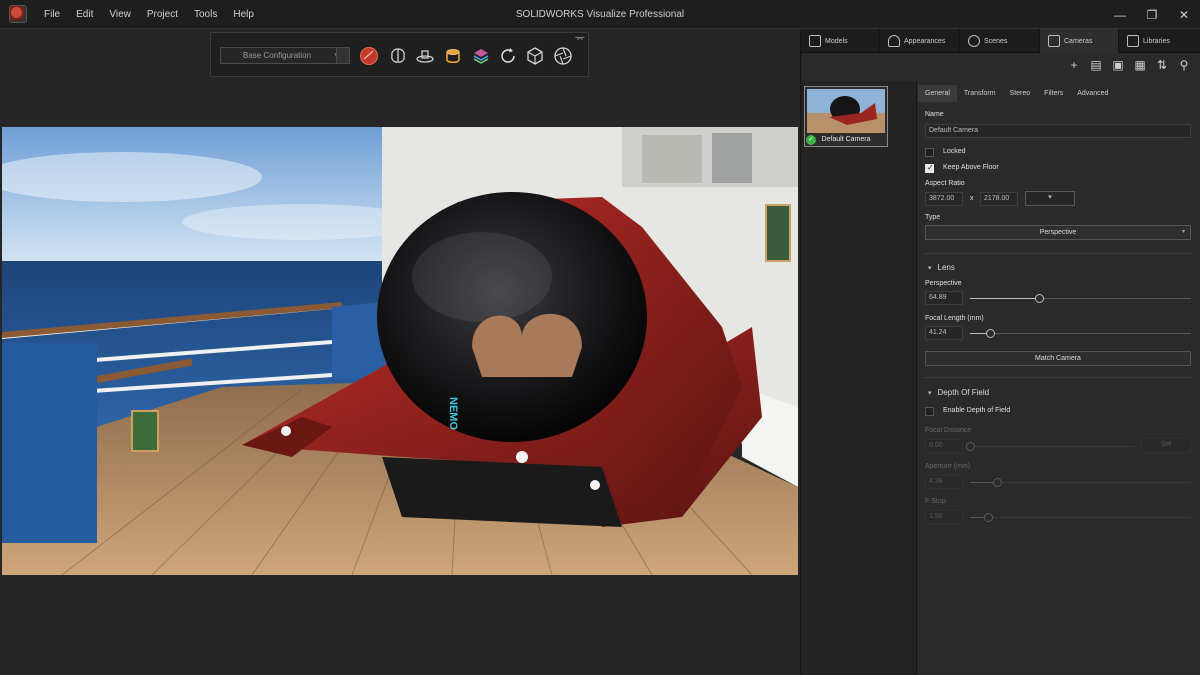  I want to click on add-icon: +, so click(1074, 65).